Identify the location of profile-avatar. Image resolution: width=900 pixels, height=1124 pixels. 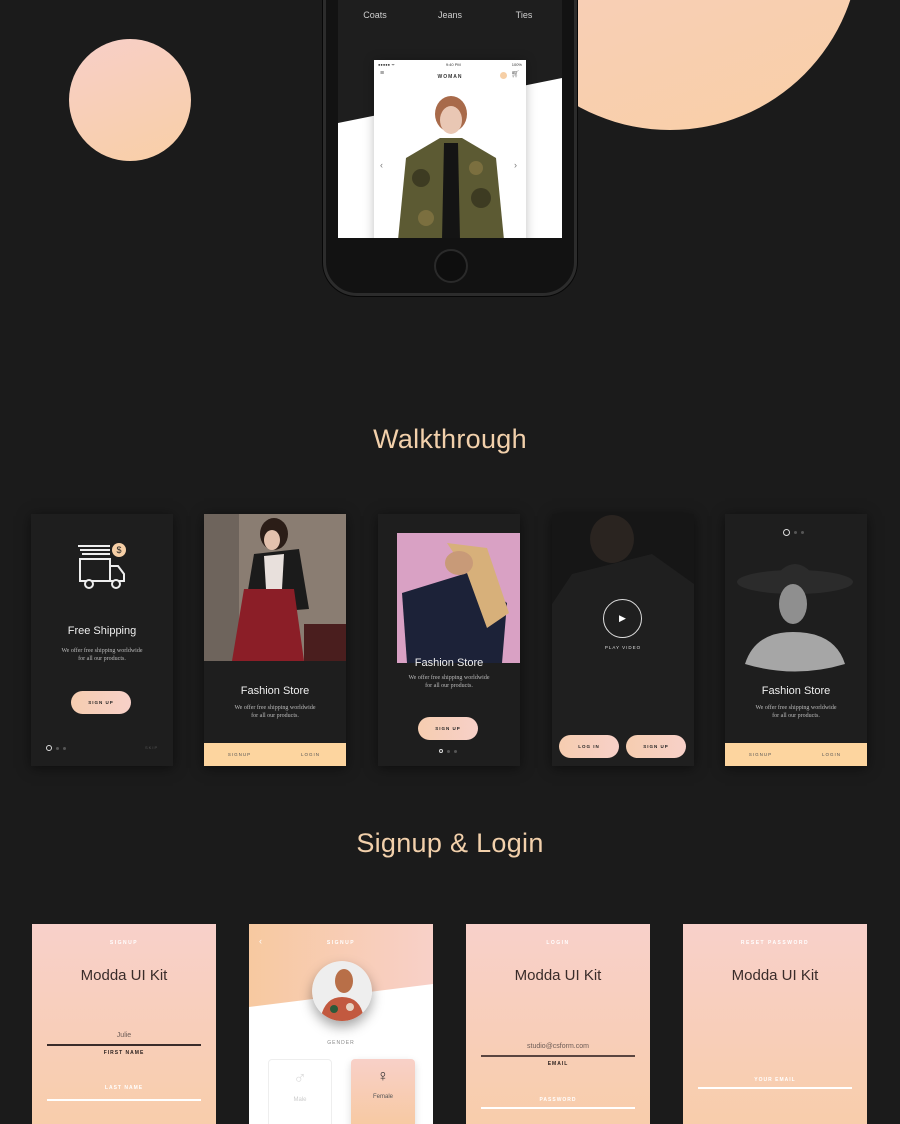
(342, 991).